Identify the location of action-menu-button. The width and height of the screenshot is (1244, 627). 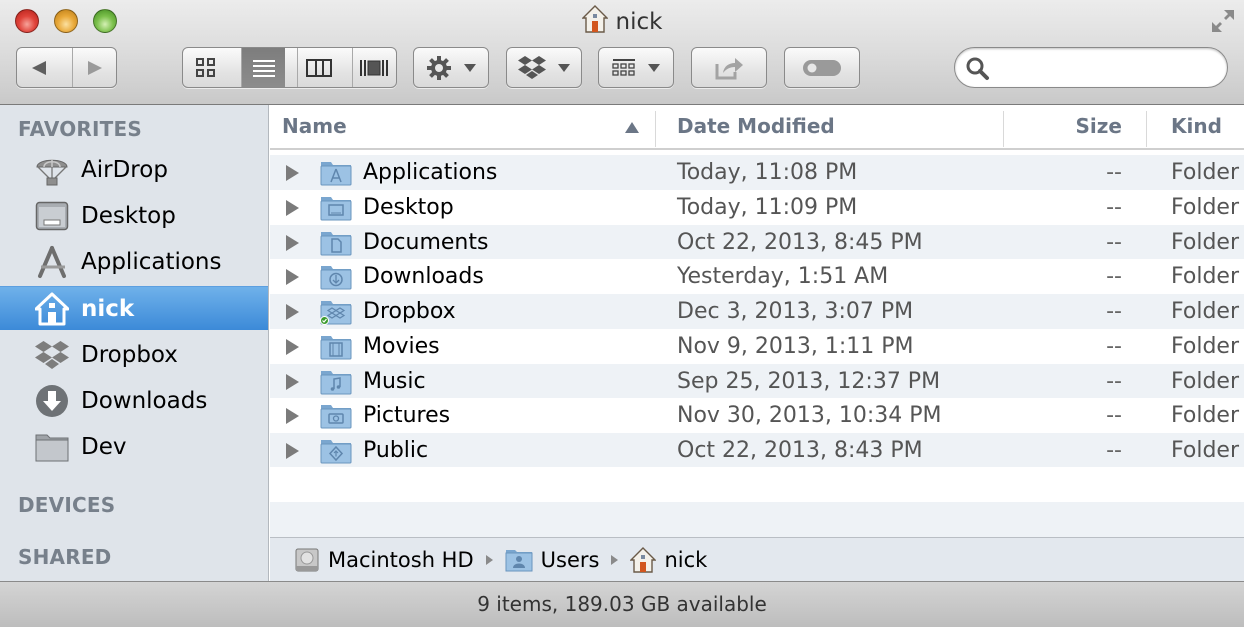
(451, 67).